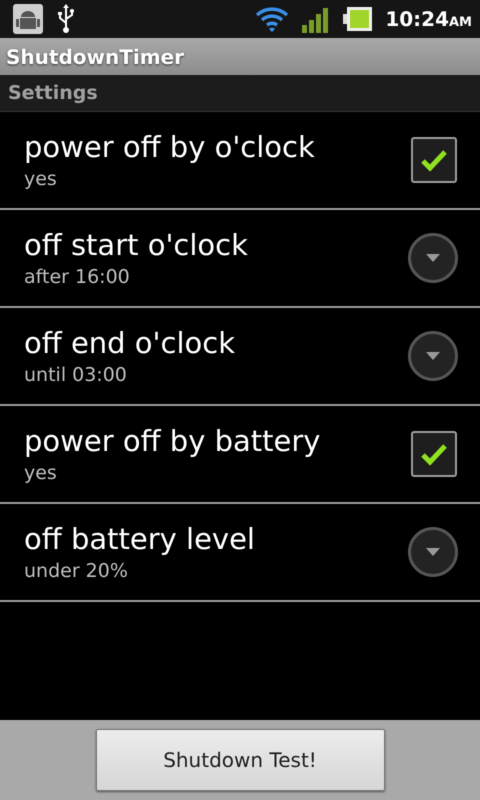 The image size is (480, 800). What do you see at coordinates (417, 19) in the screenshot?
I see `clock-time: 10:24` at bounding box center [417, 19].